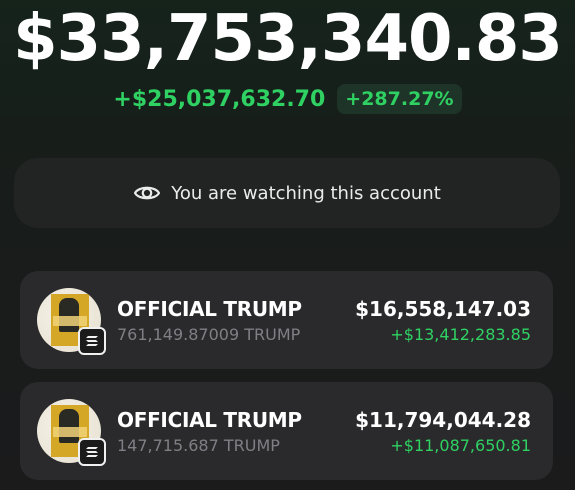 The height and width of the screenshot is (490, 575). What do you see at coordinates (198, 445) in the screenshot?
I see `token-quantity: 147,715.687 TRUMP` at bounding box center [198, 445].